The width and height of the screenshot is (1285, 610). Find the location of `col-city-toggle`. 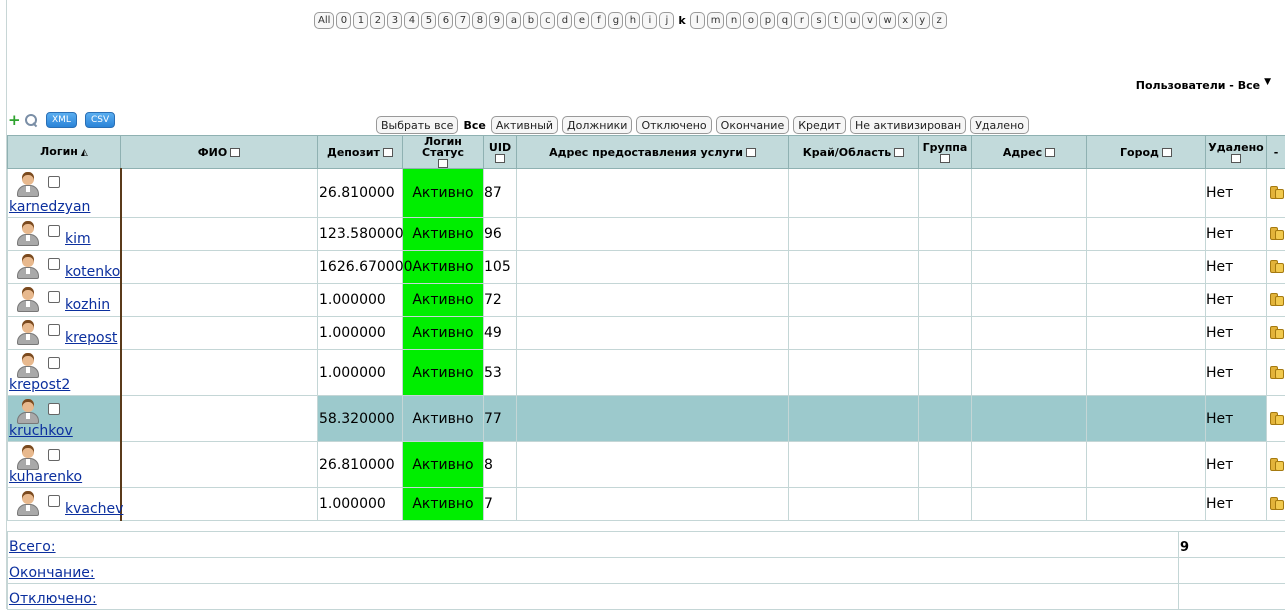

col-city-toggle is located at coordinates (1167, 152).